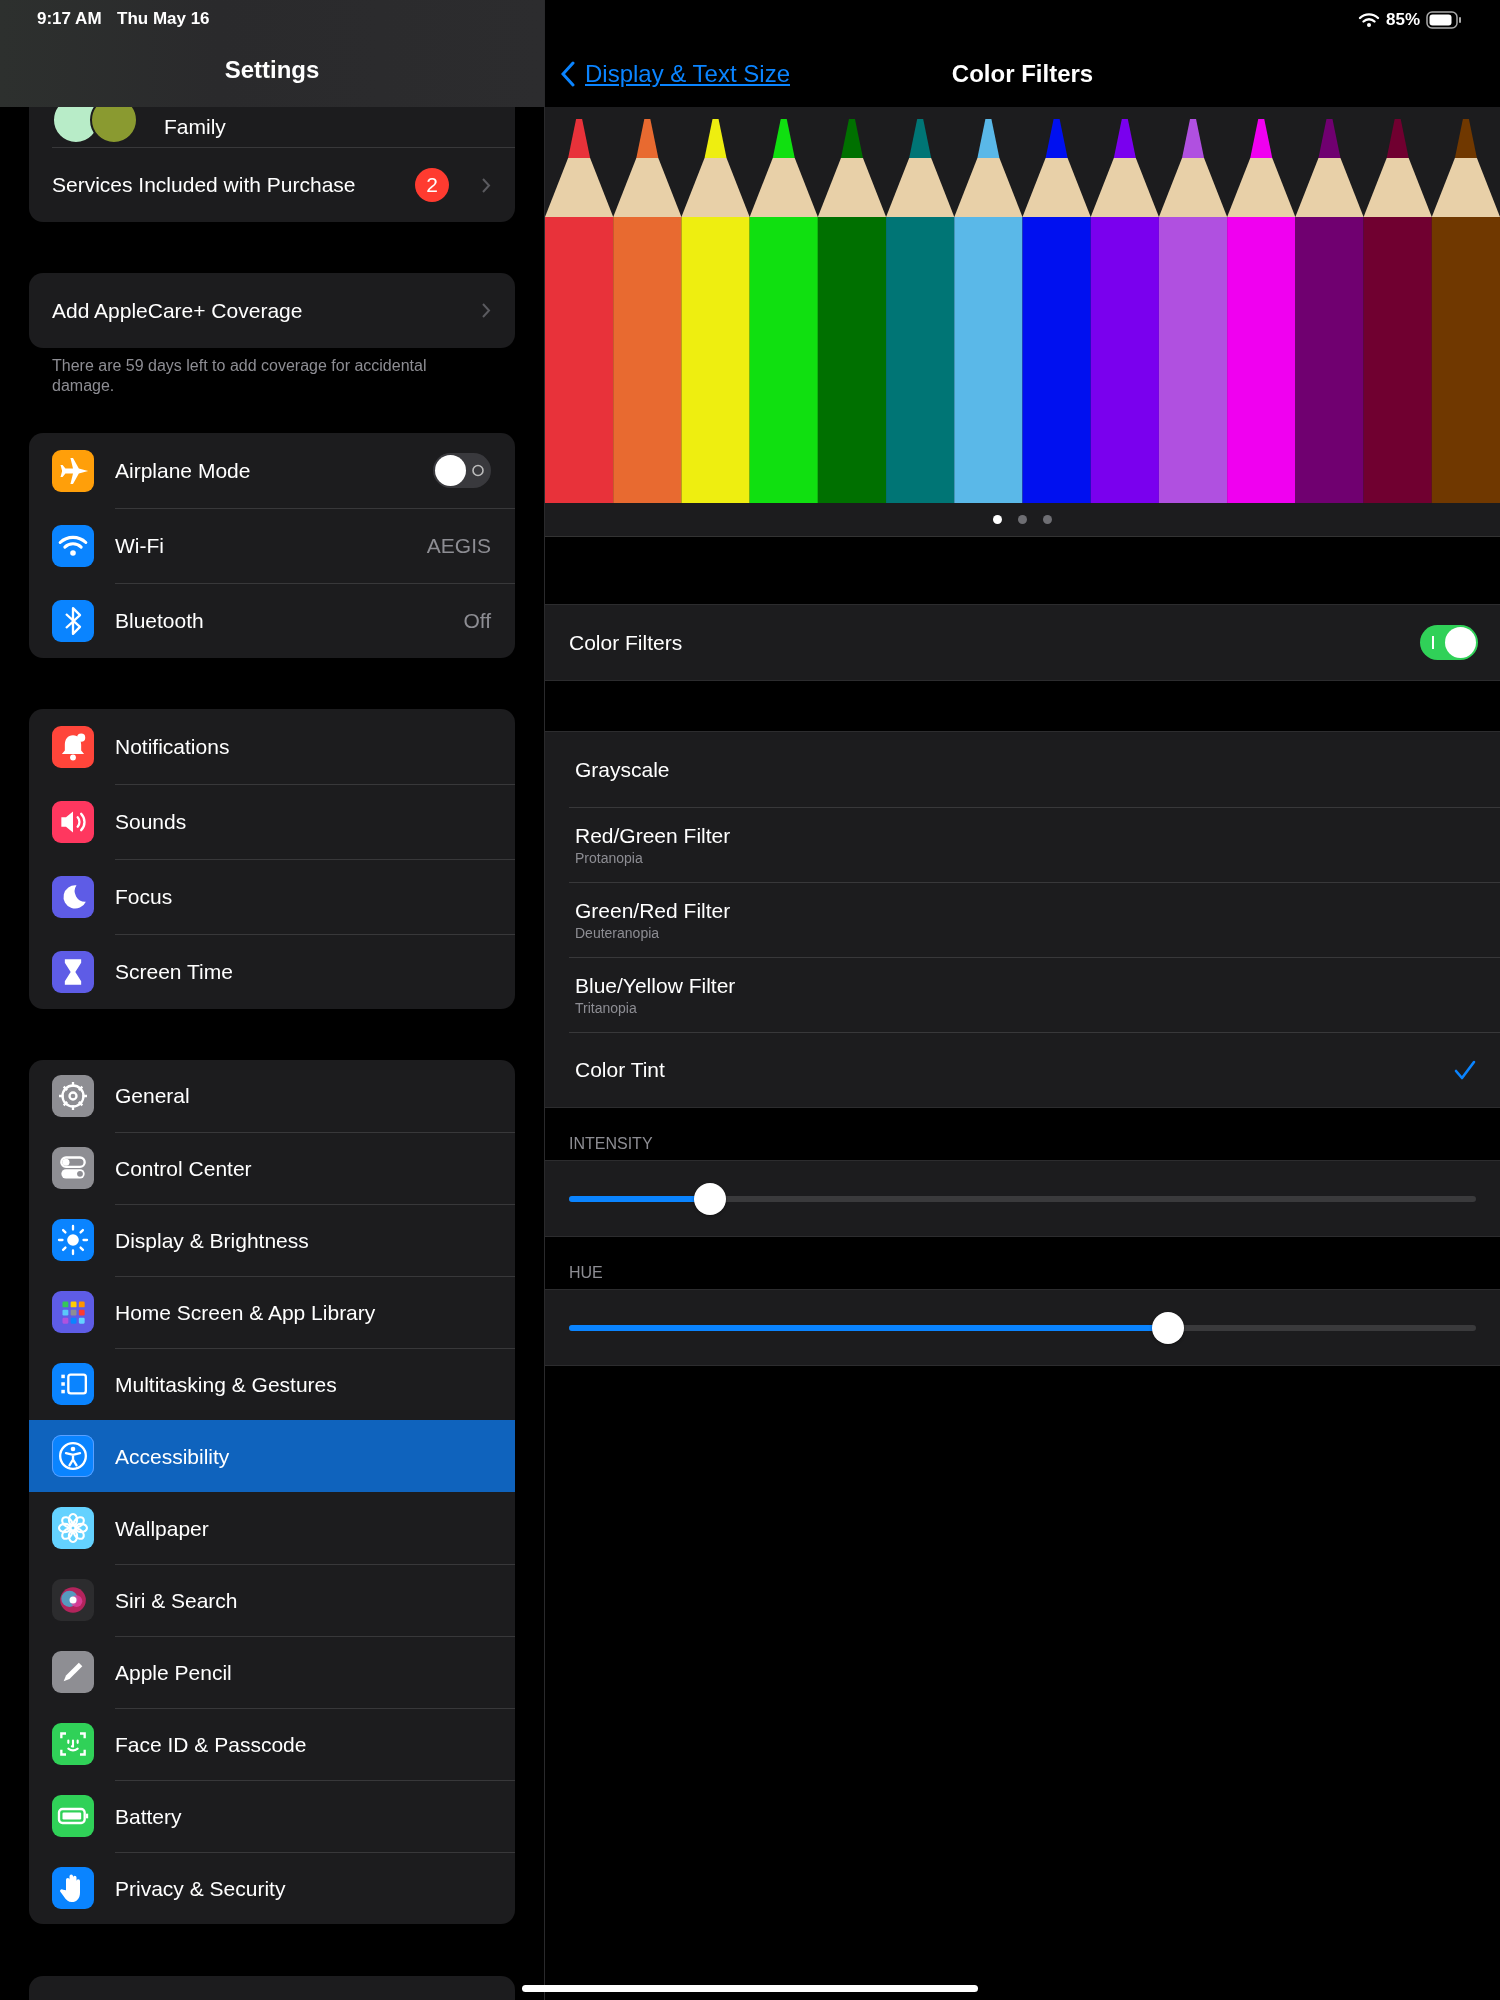  I want to click on switch-label: Color Filters, so click(626, 642).